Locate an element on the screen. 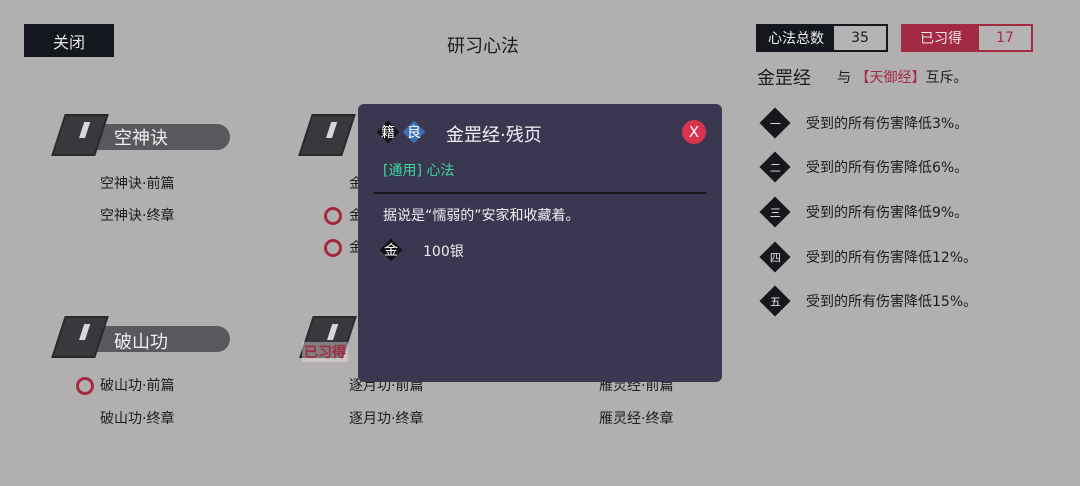 The height and width of the screenshot is (486, 1080). conflict-target: 【天御经】 is located at coordinates (890, 78).